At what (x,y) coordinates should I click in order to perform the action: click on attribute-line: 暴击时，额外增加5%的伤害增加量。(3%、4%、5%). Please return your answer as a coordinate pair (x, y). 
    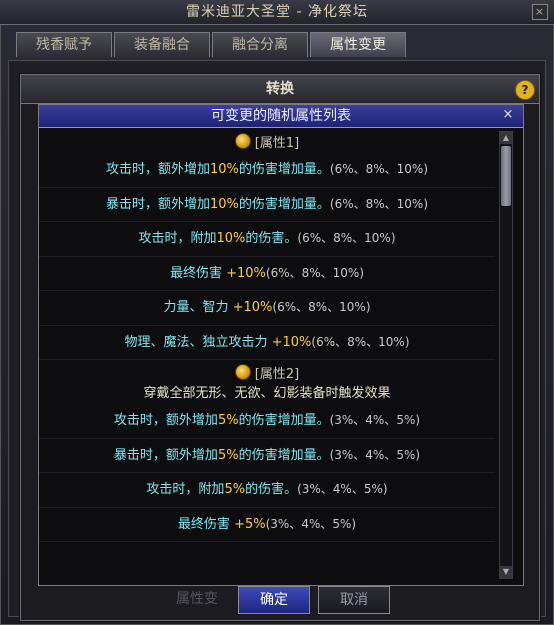
    Looking at the image, I should click on (267, 456).